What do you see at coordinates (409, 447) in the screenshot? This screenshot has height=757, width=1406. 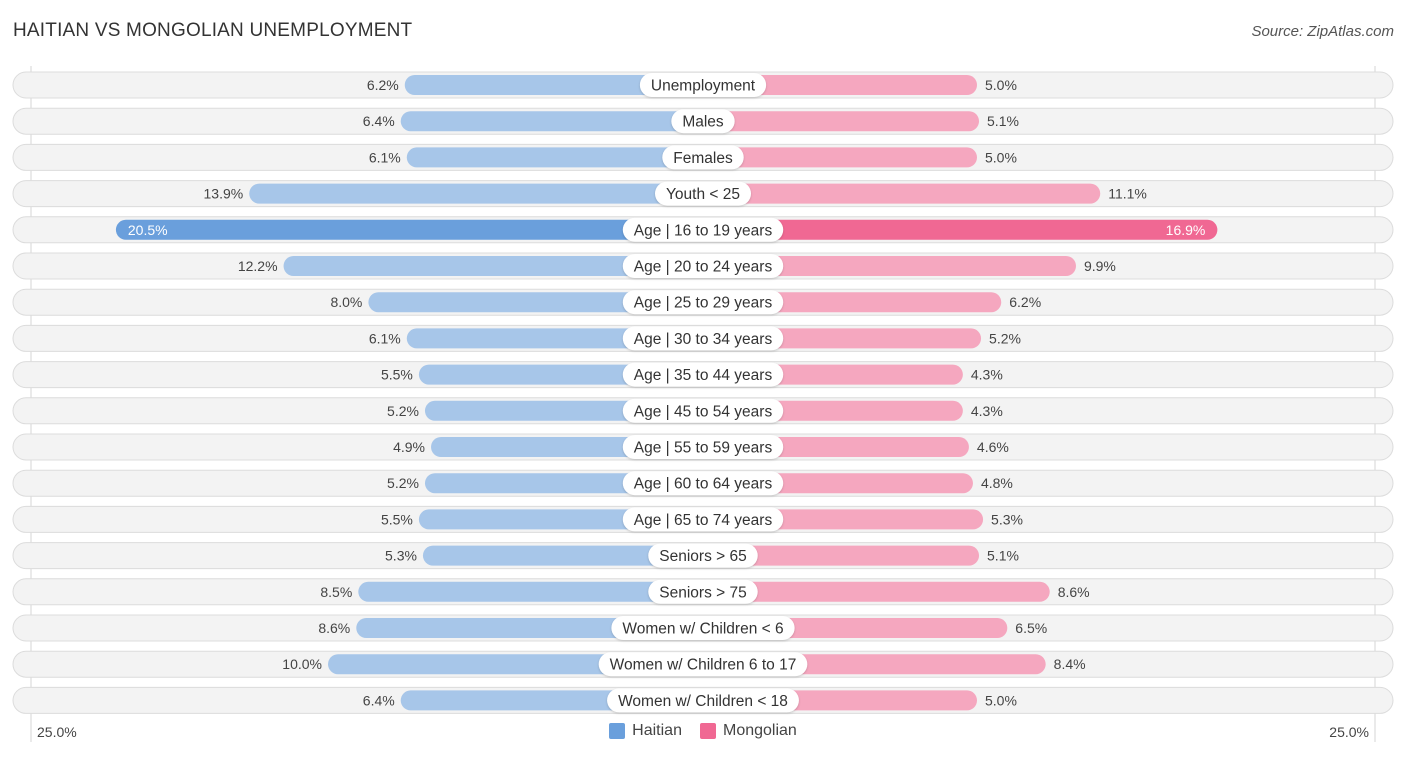 I see `value-label-haitian: 4.9%` at bounding box center [409, 447].